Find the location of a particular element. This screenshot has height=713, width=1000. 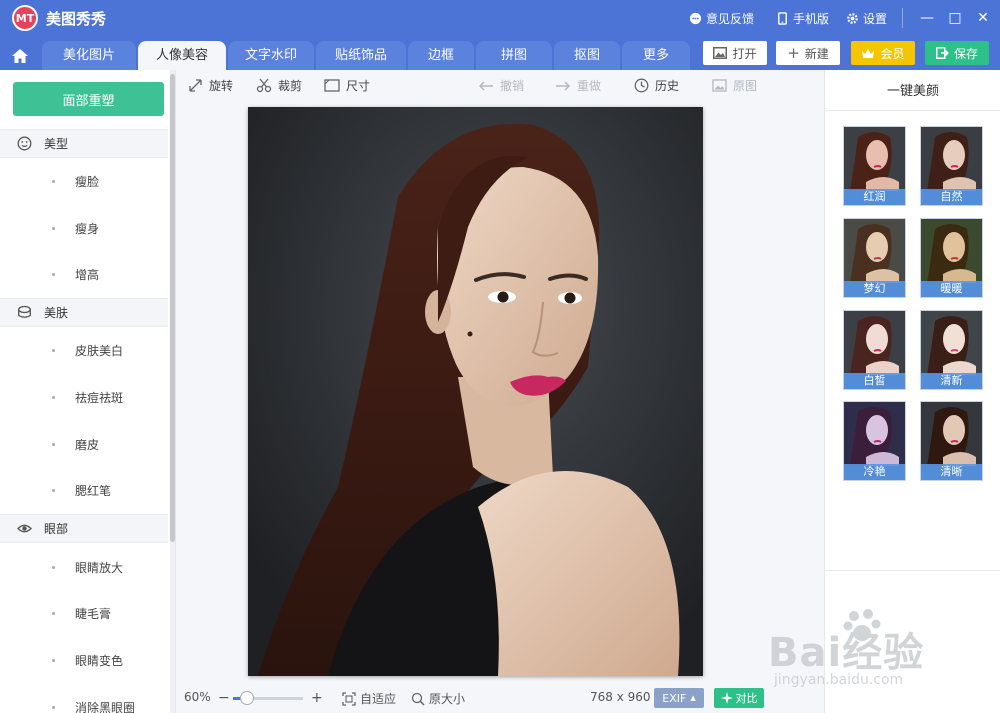

new-button: + 新建 is located at coordinates (808, 53).